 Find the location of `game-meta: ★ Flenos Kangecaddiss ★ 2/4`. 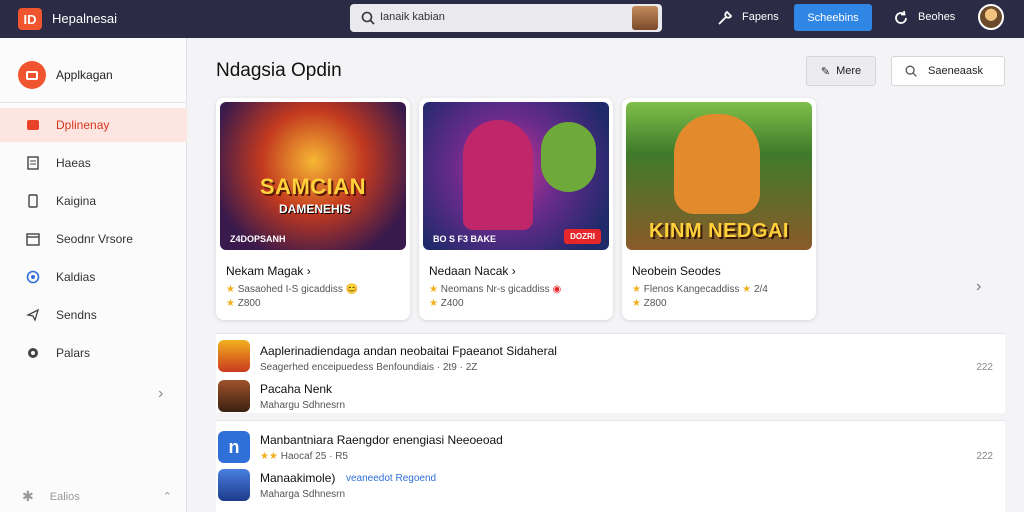

game-meta: ★ Flenos Kangecaddiss ★ 2/4 is located at coordinates (700, 289).